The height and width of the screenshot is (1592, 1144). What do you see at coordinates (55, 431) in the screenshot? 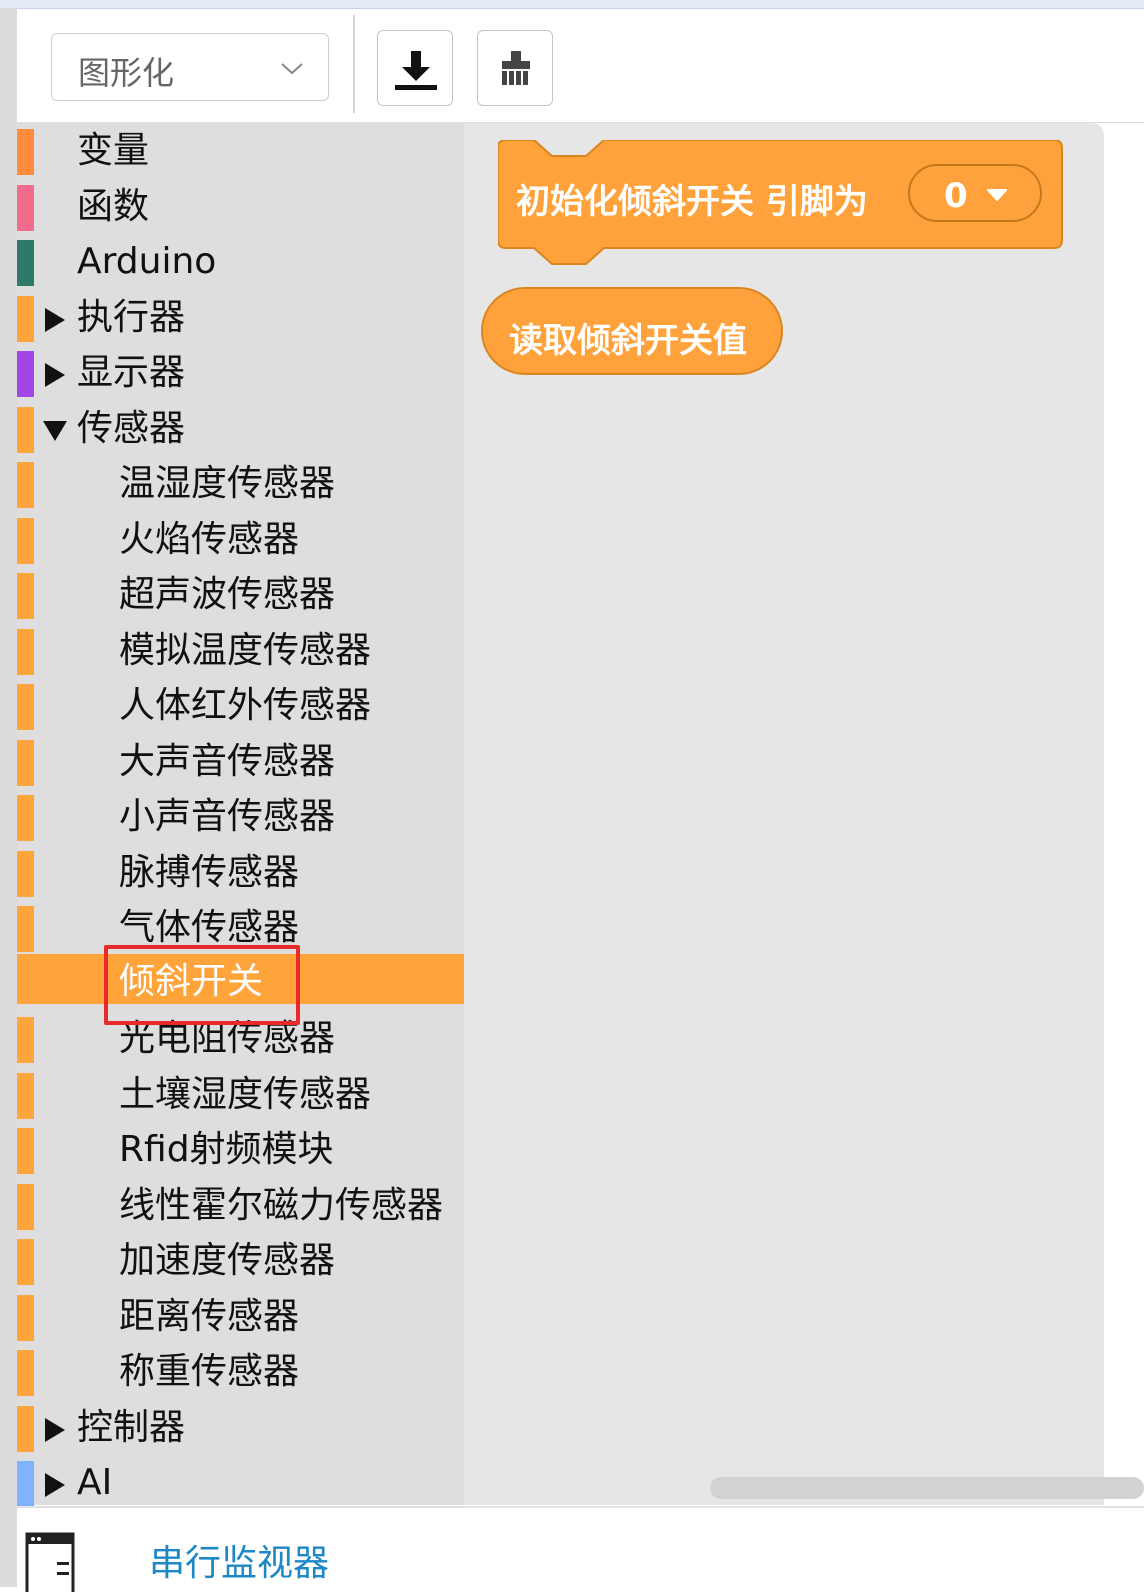
I see `triangle-down-icon` at bounding box center [55, 431].